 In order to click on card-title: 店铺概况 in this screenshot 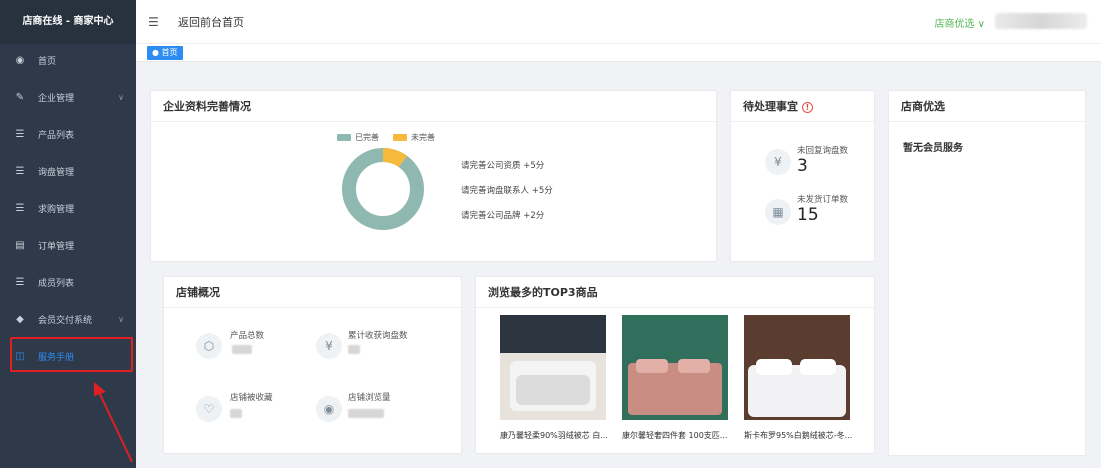, I will do `click(312, 292)`.